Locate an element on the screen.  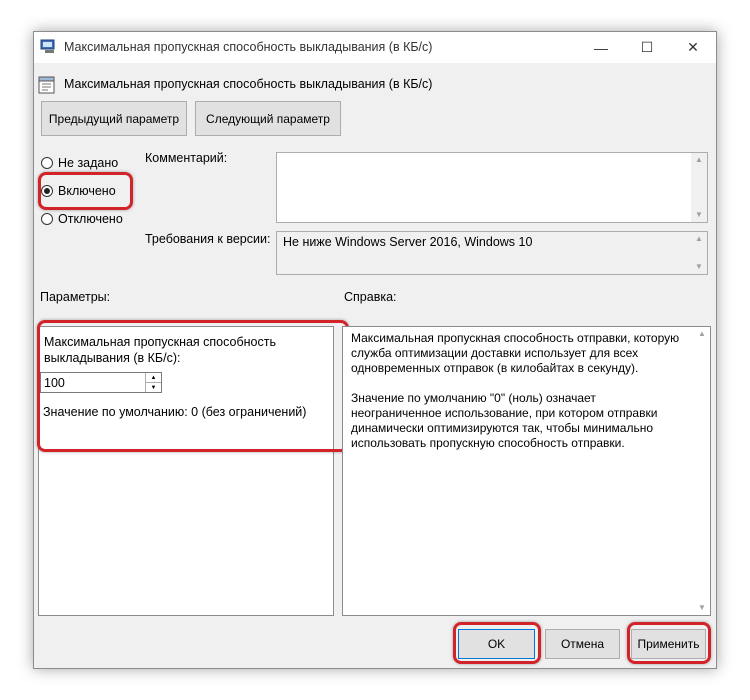
comment-label: Комментарий: is located at coordinates (186, 158).